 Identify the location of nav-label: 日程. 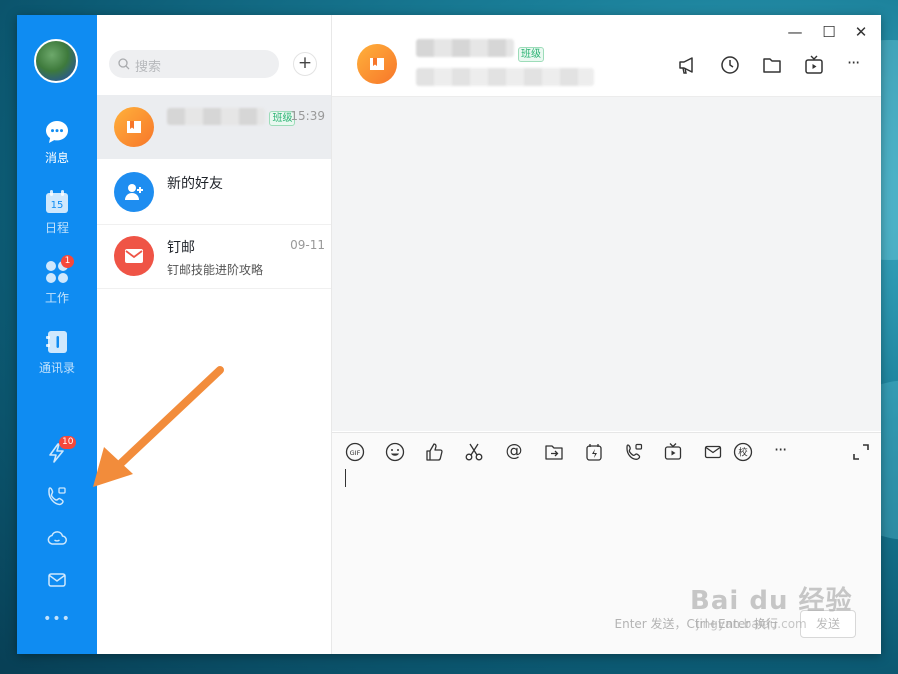
(56, 228).